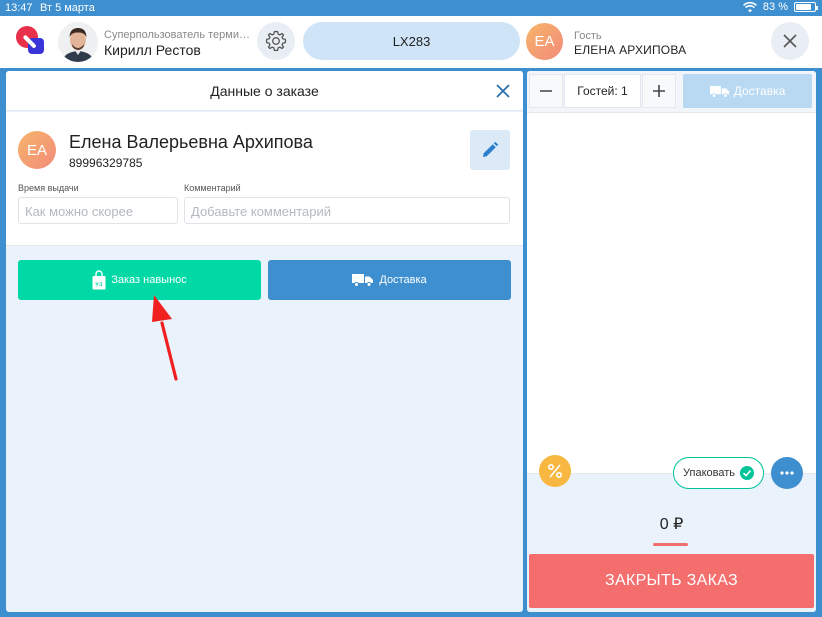 Image resolution: width=822 pixels, height=617 pixels. What do you see at coordinates (149, 280) in the screenshot?
I see `takeaway-label: Заказ навынос` at bounding box center [149, 280].